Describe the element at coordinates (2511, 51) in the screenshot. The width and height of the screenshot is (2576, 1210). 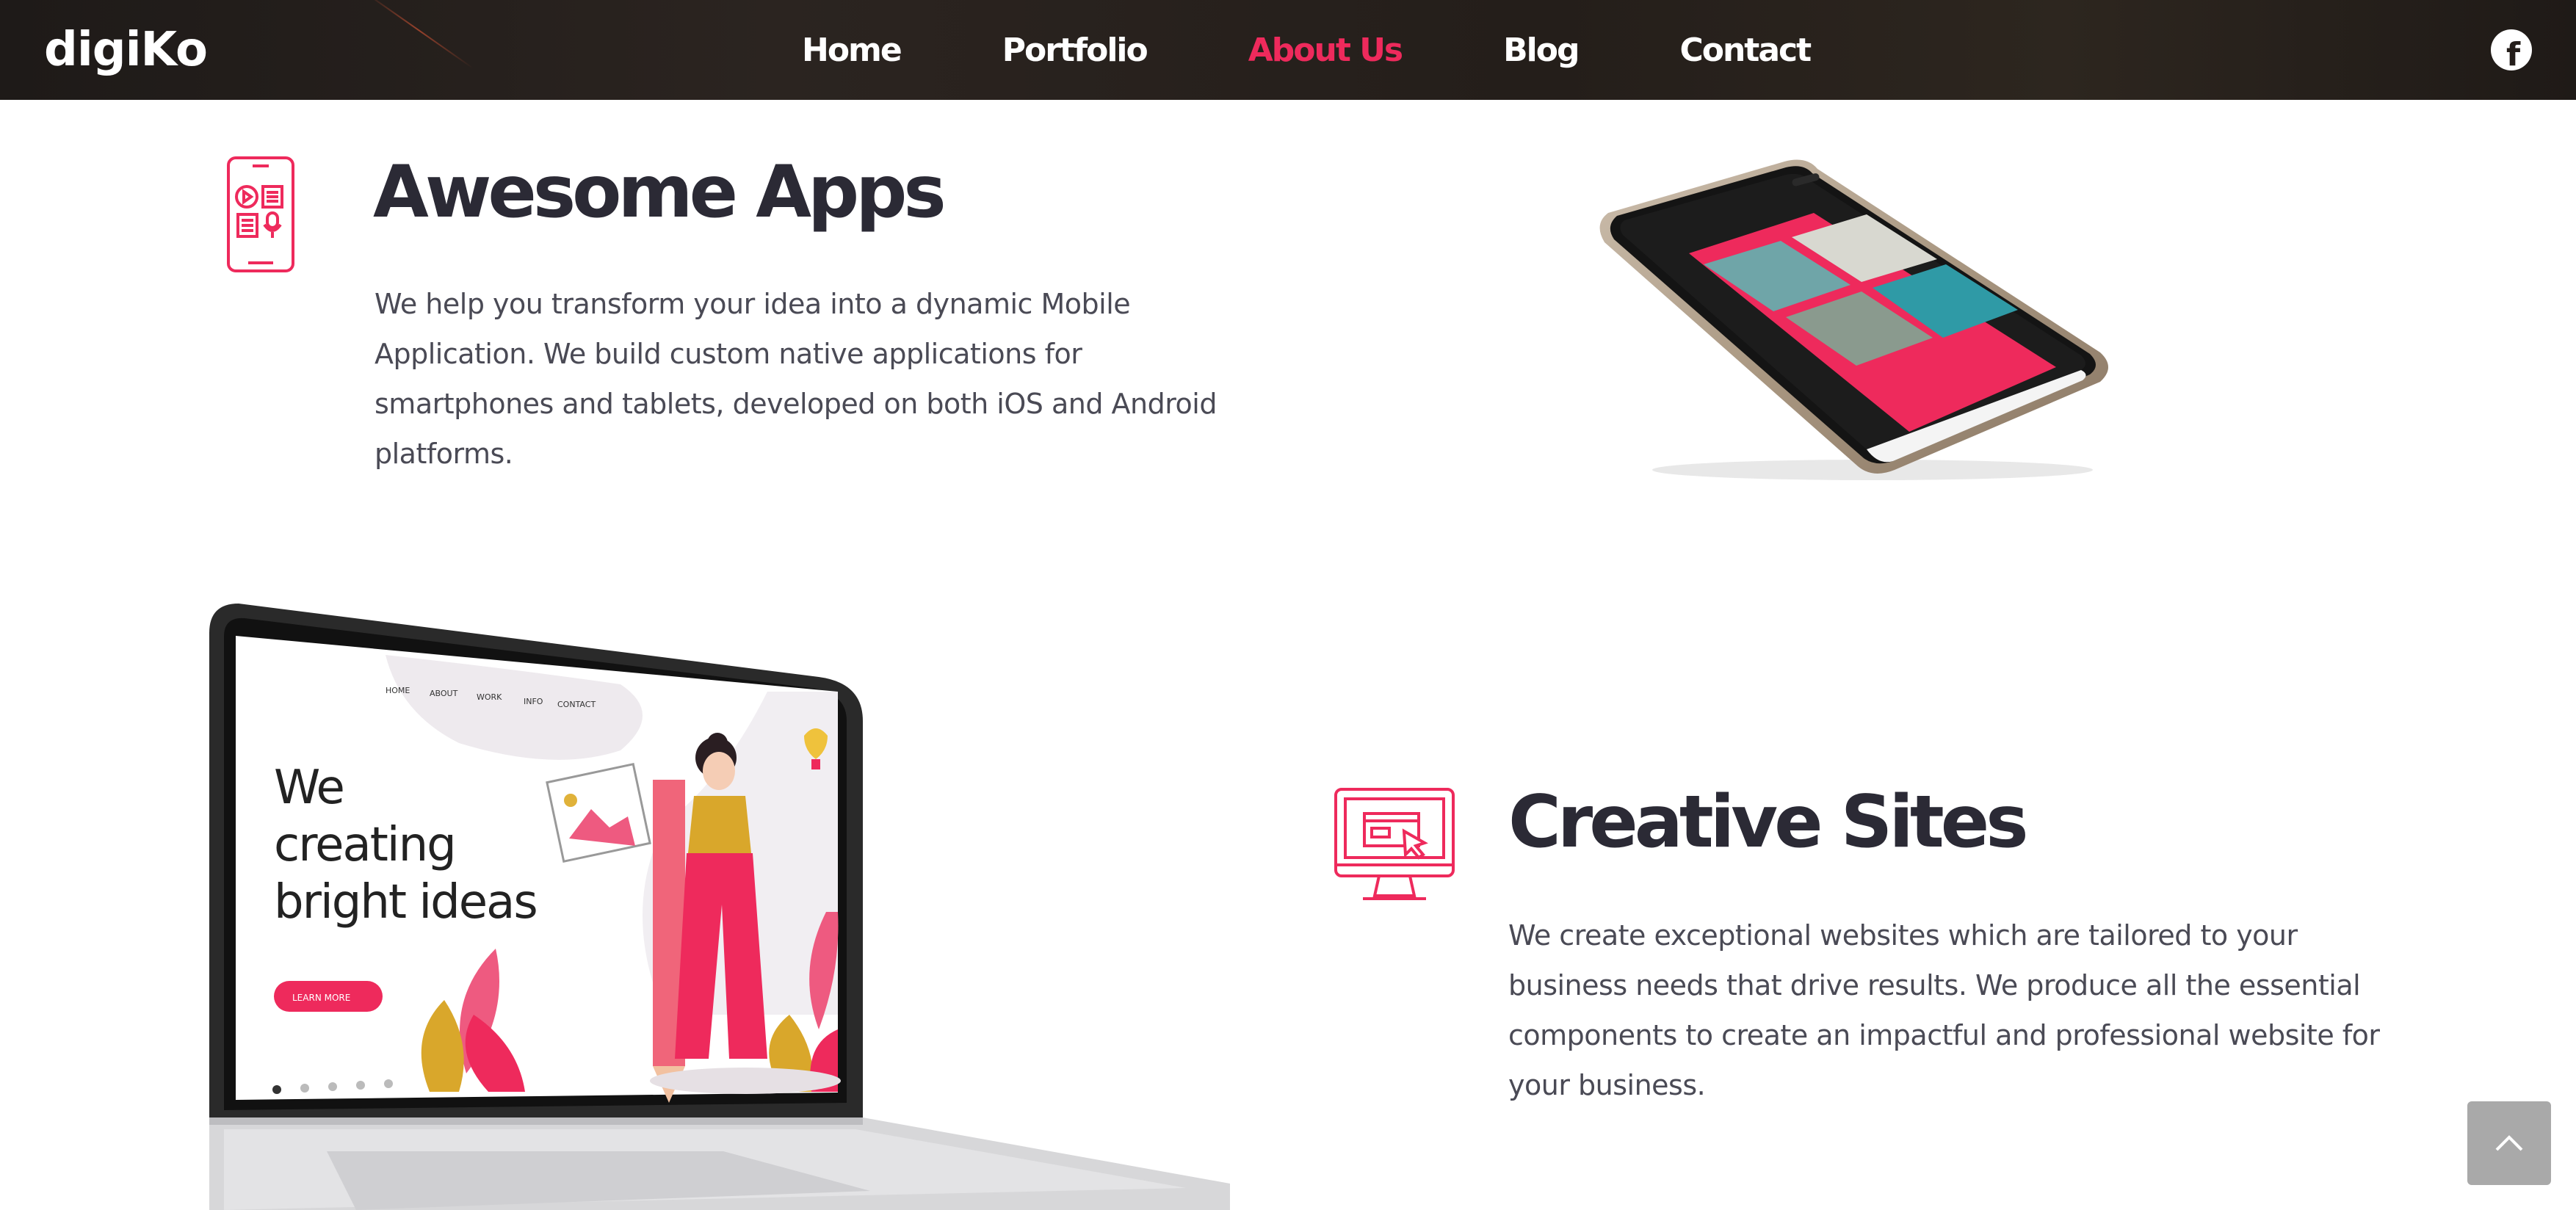
I see `facebook-icon: f` at that location.